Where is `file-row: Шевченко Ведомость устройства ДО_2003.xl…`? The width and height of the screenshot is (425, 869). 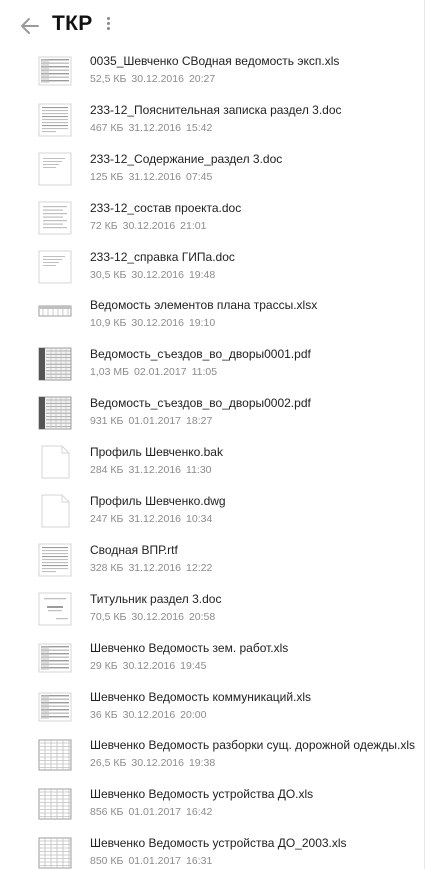 file-row: Шевченко Ведомость устройства ДО_2003.xl… is located at coordinates (212, 849).